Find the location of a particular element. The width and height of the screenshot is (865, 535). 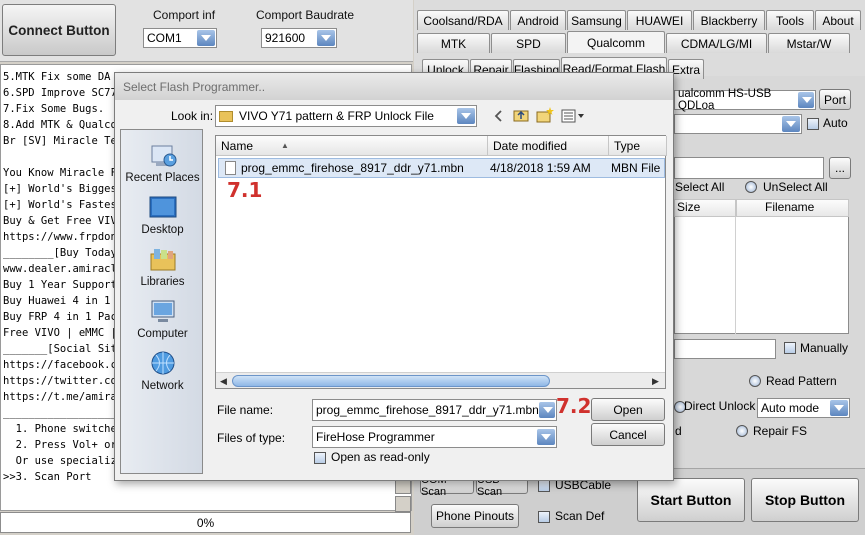

col-type: Type is located at coordinates (638, 146).